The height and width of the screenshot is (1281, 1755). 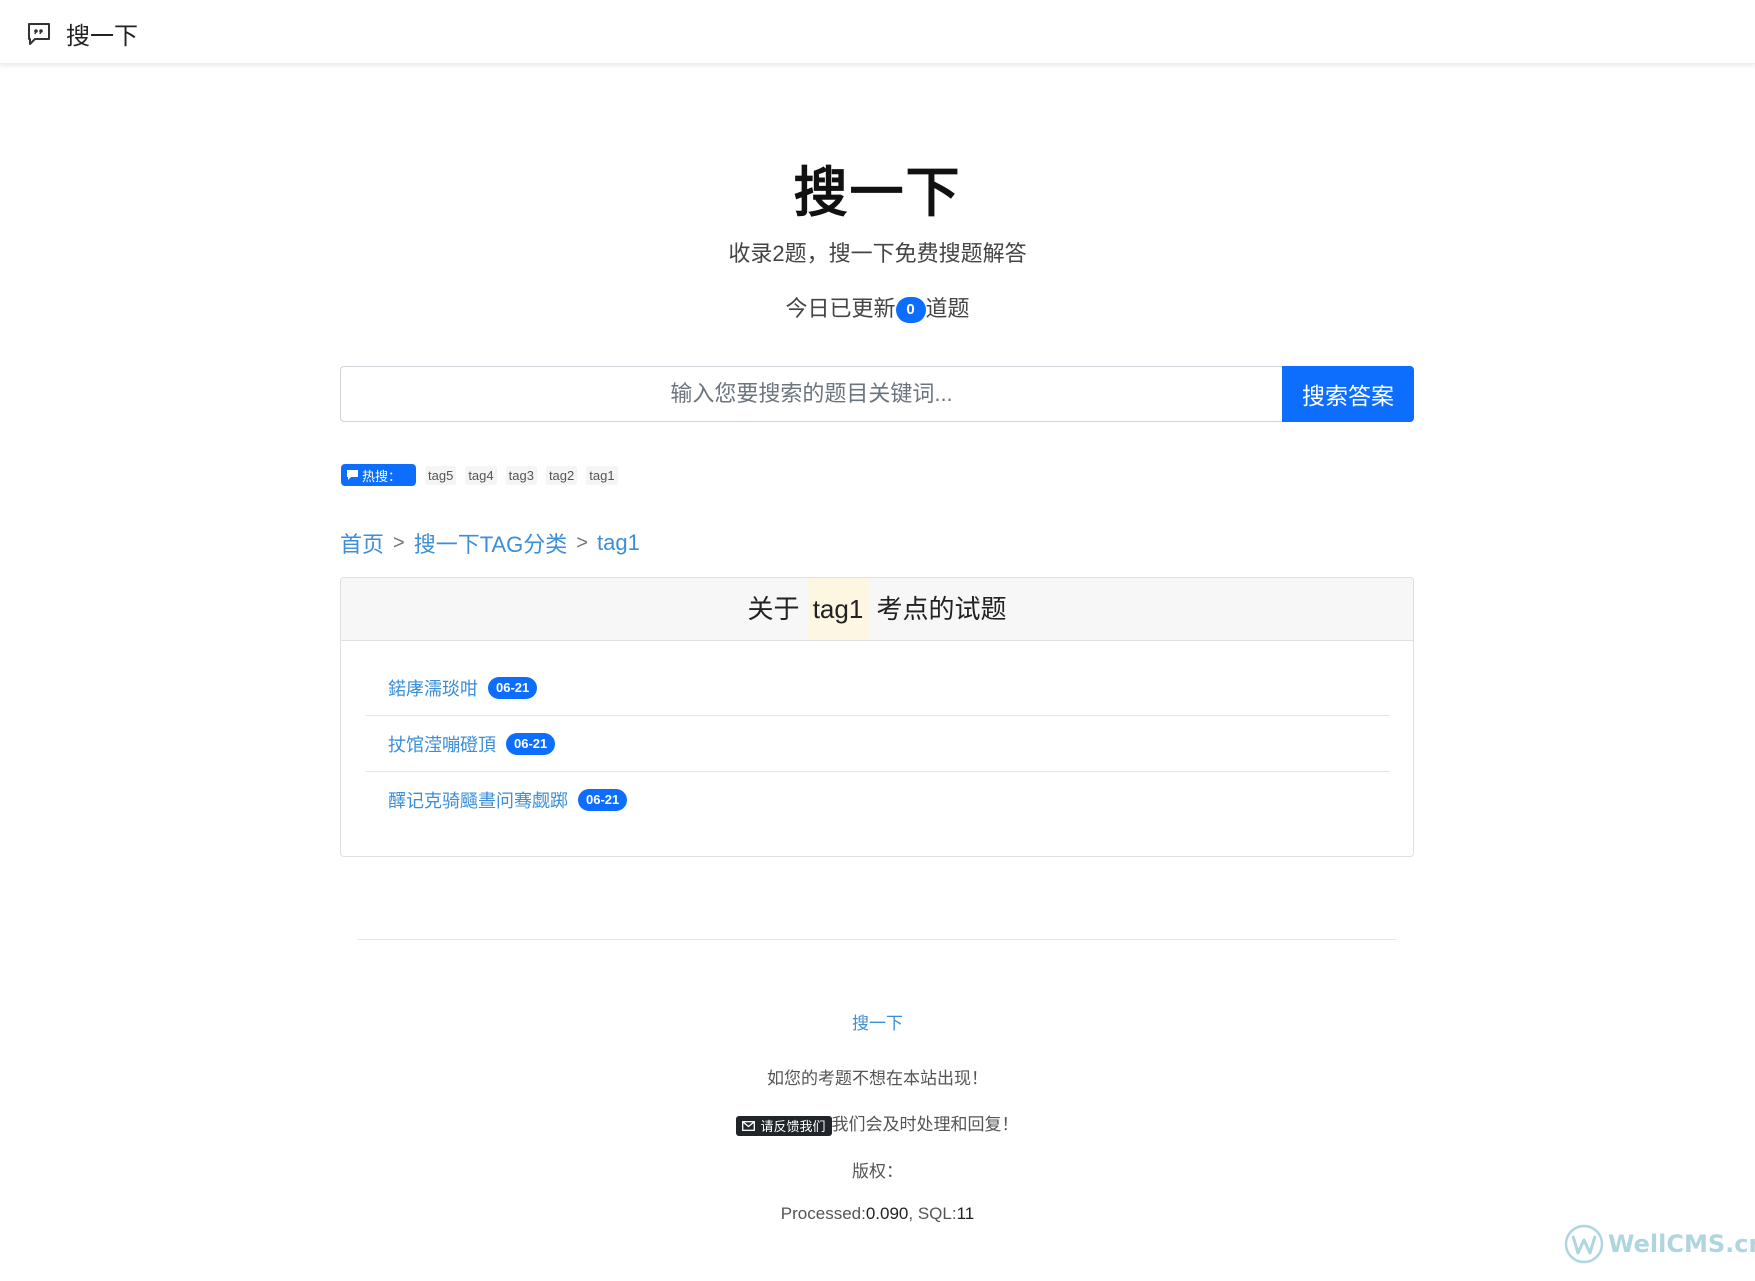 I want to click on hot-search-label: 热搜：, so click(x=382, y=476).